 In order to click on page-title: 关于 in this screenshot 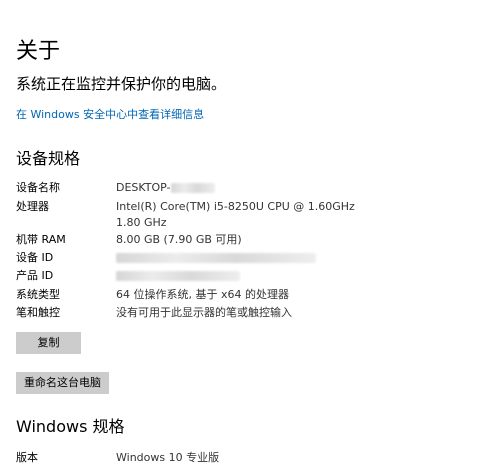, I will do `click(38, 51)`.